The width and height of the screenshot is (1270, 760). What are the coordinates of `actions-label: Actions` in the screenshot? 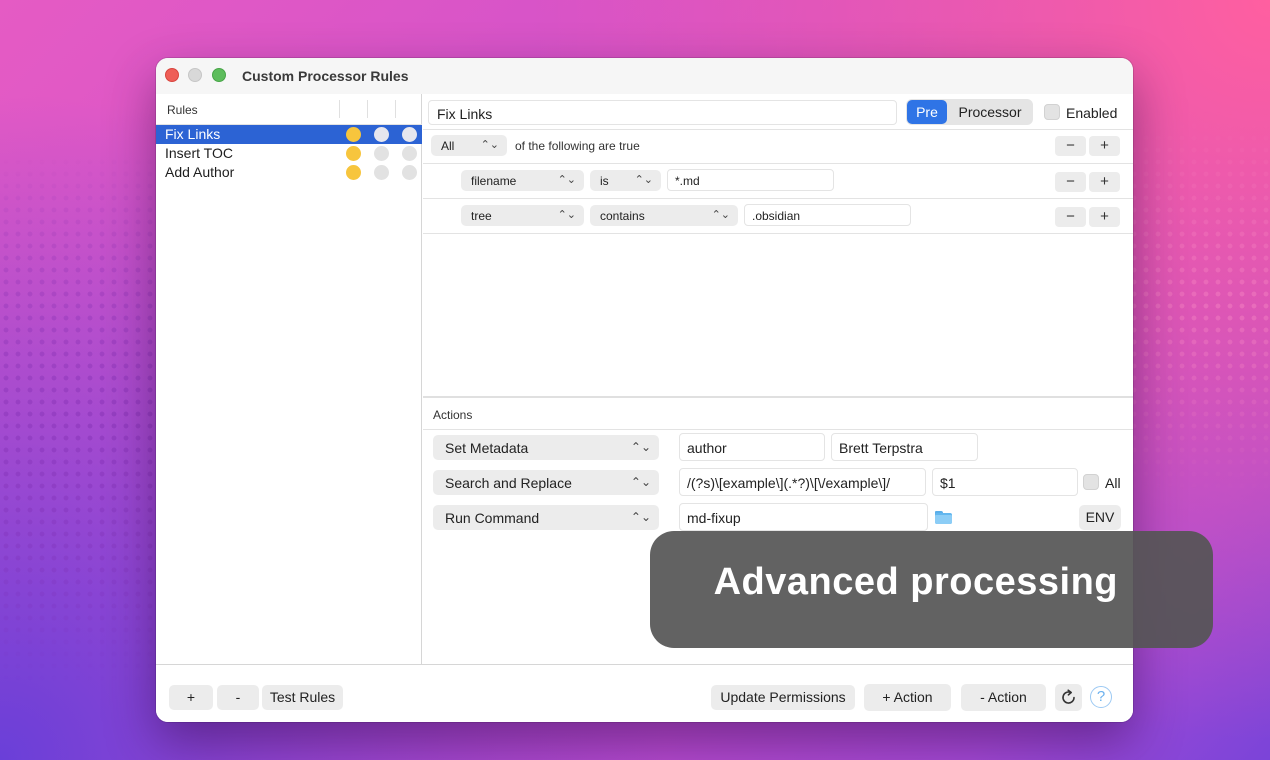 It's located at (453, 415).